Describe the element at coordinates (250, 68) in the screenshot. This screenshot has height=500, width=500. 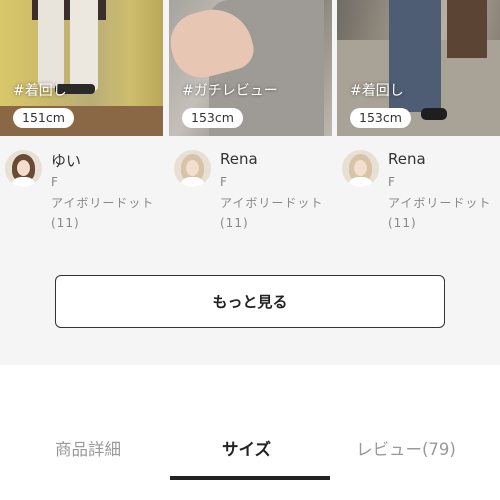
I see `post-photo: #ガチレビュー 153cm` at that location.